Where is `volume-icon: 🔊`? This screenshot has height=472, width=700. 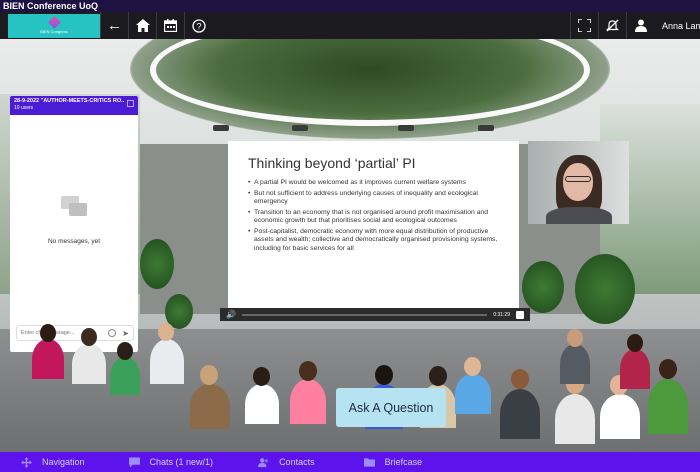 volume-icon: 🔊 is located at coordinates (231, 314).